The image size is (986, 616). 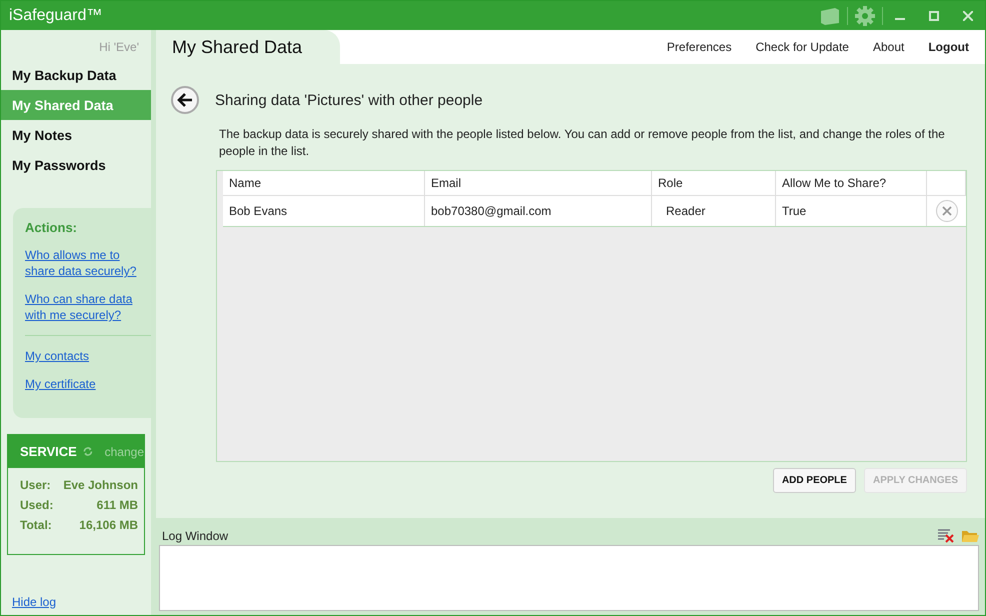 What do you see at coordinates (538, 183) in the screenshot?
I see `column-header: Email` at bounding box center [538, 183].